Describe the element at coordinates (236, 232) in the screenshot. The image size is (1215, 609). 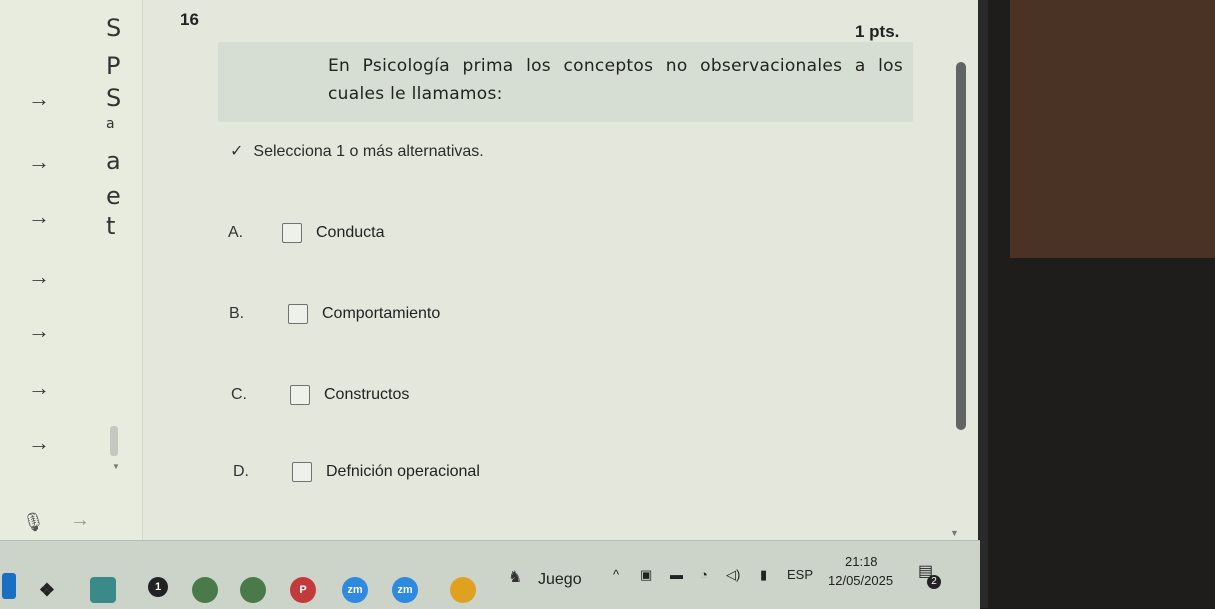
I see `option-letter: A.` at that location.